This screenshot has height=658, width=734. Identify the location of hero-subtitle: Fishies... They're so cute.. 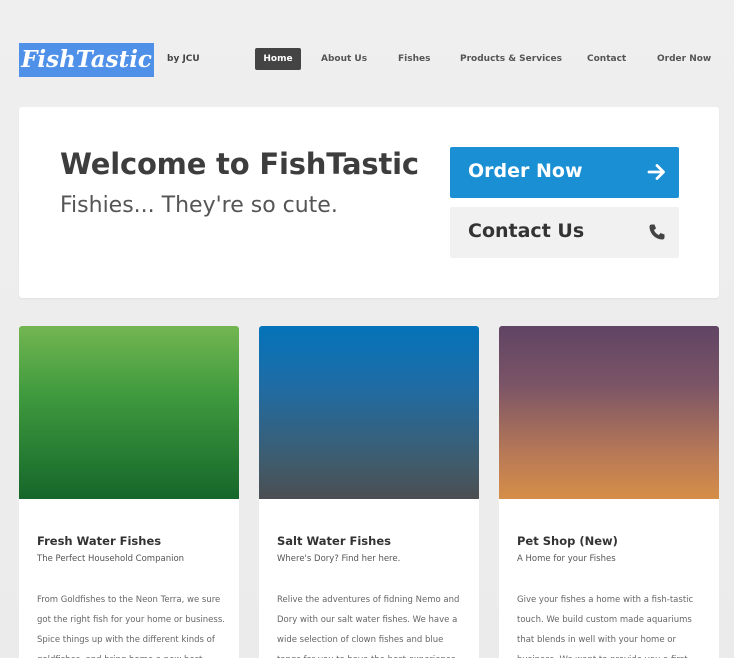
(199, 205).